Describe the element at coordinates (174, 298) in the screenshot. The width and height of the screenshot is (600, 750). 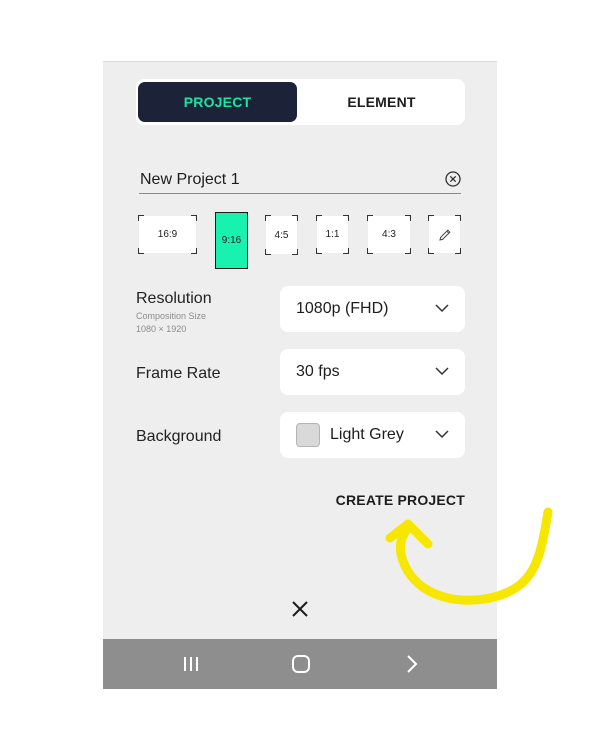
I see `resolution-label: Resolution` at that location.